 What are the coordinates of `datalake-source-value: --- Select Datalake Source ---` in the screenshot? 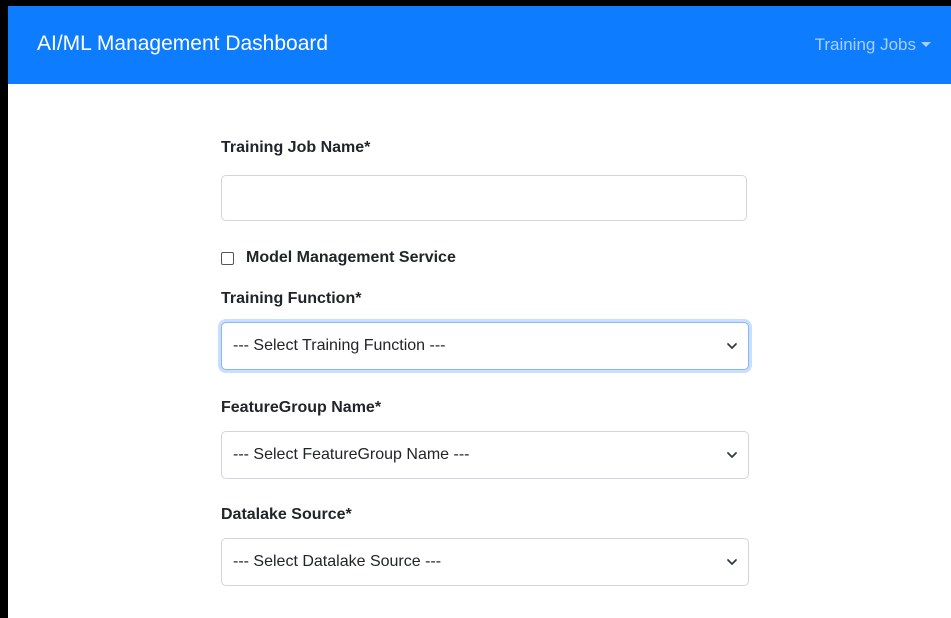 It's located at (337, 561).